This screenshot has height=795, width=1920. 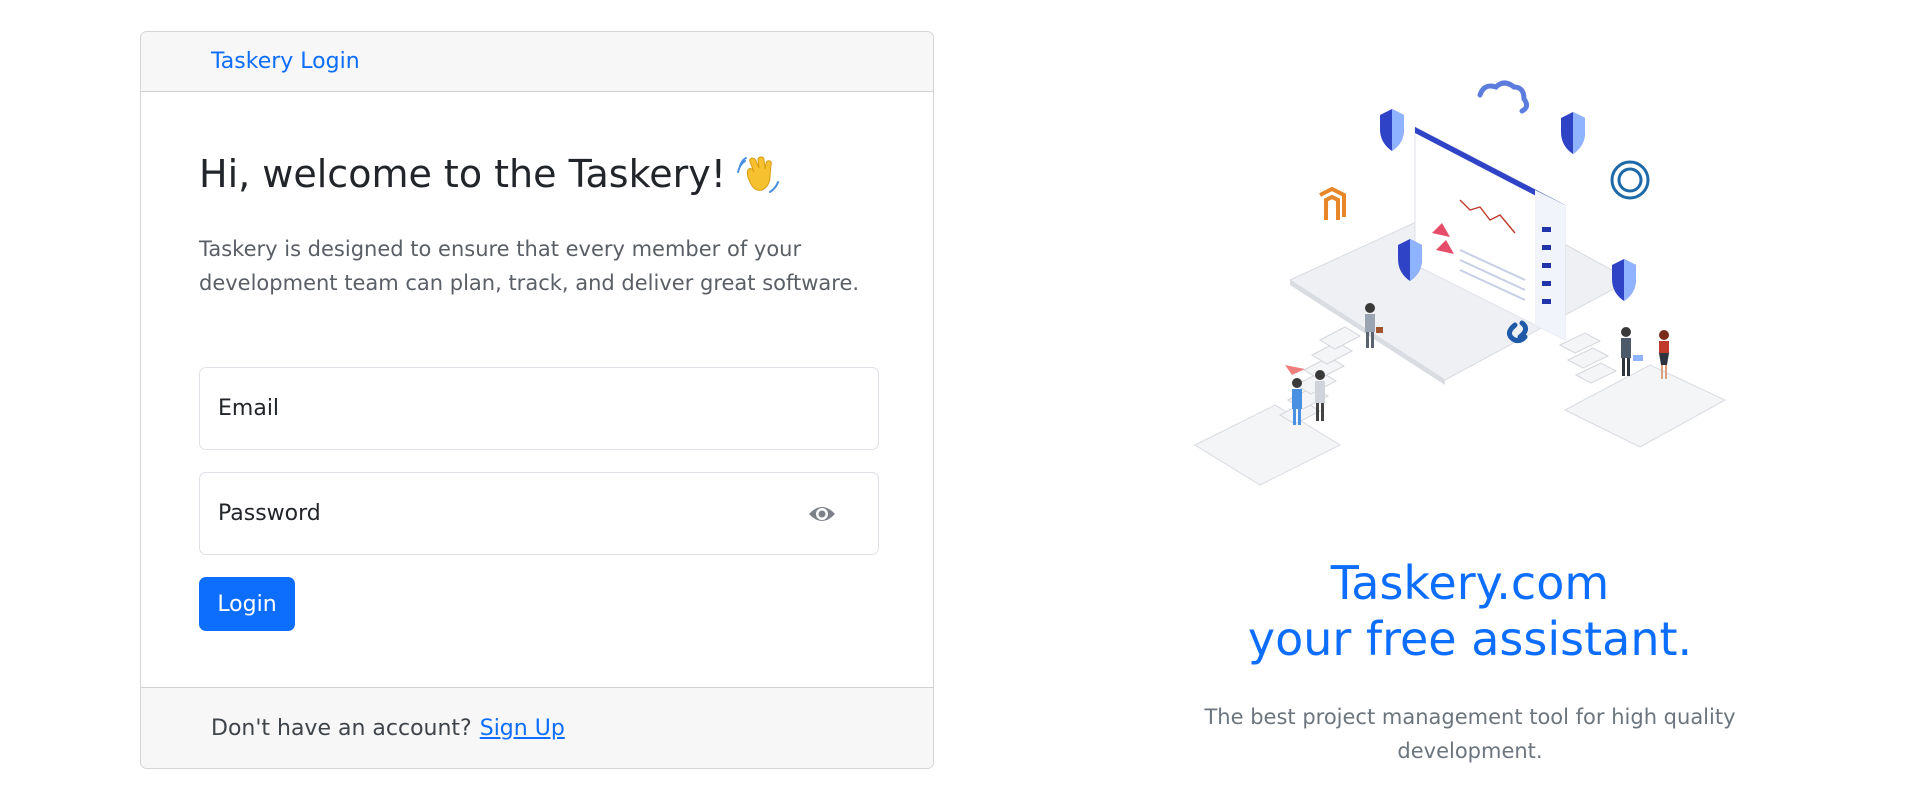 I want to click on isometric-illustration, so click(x=1460, y=283).